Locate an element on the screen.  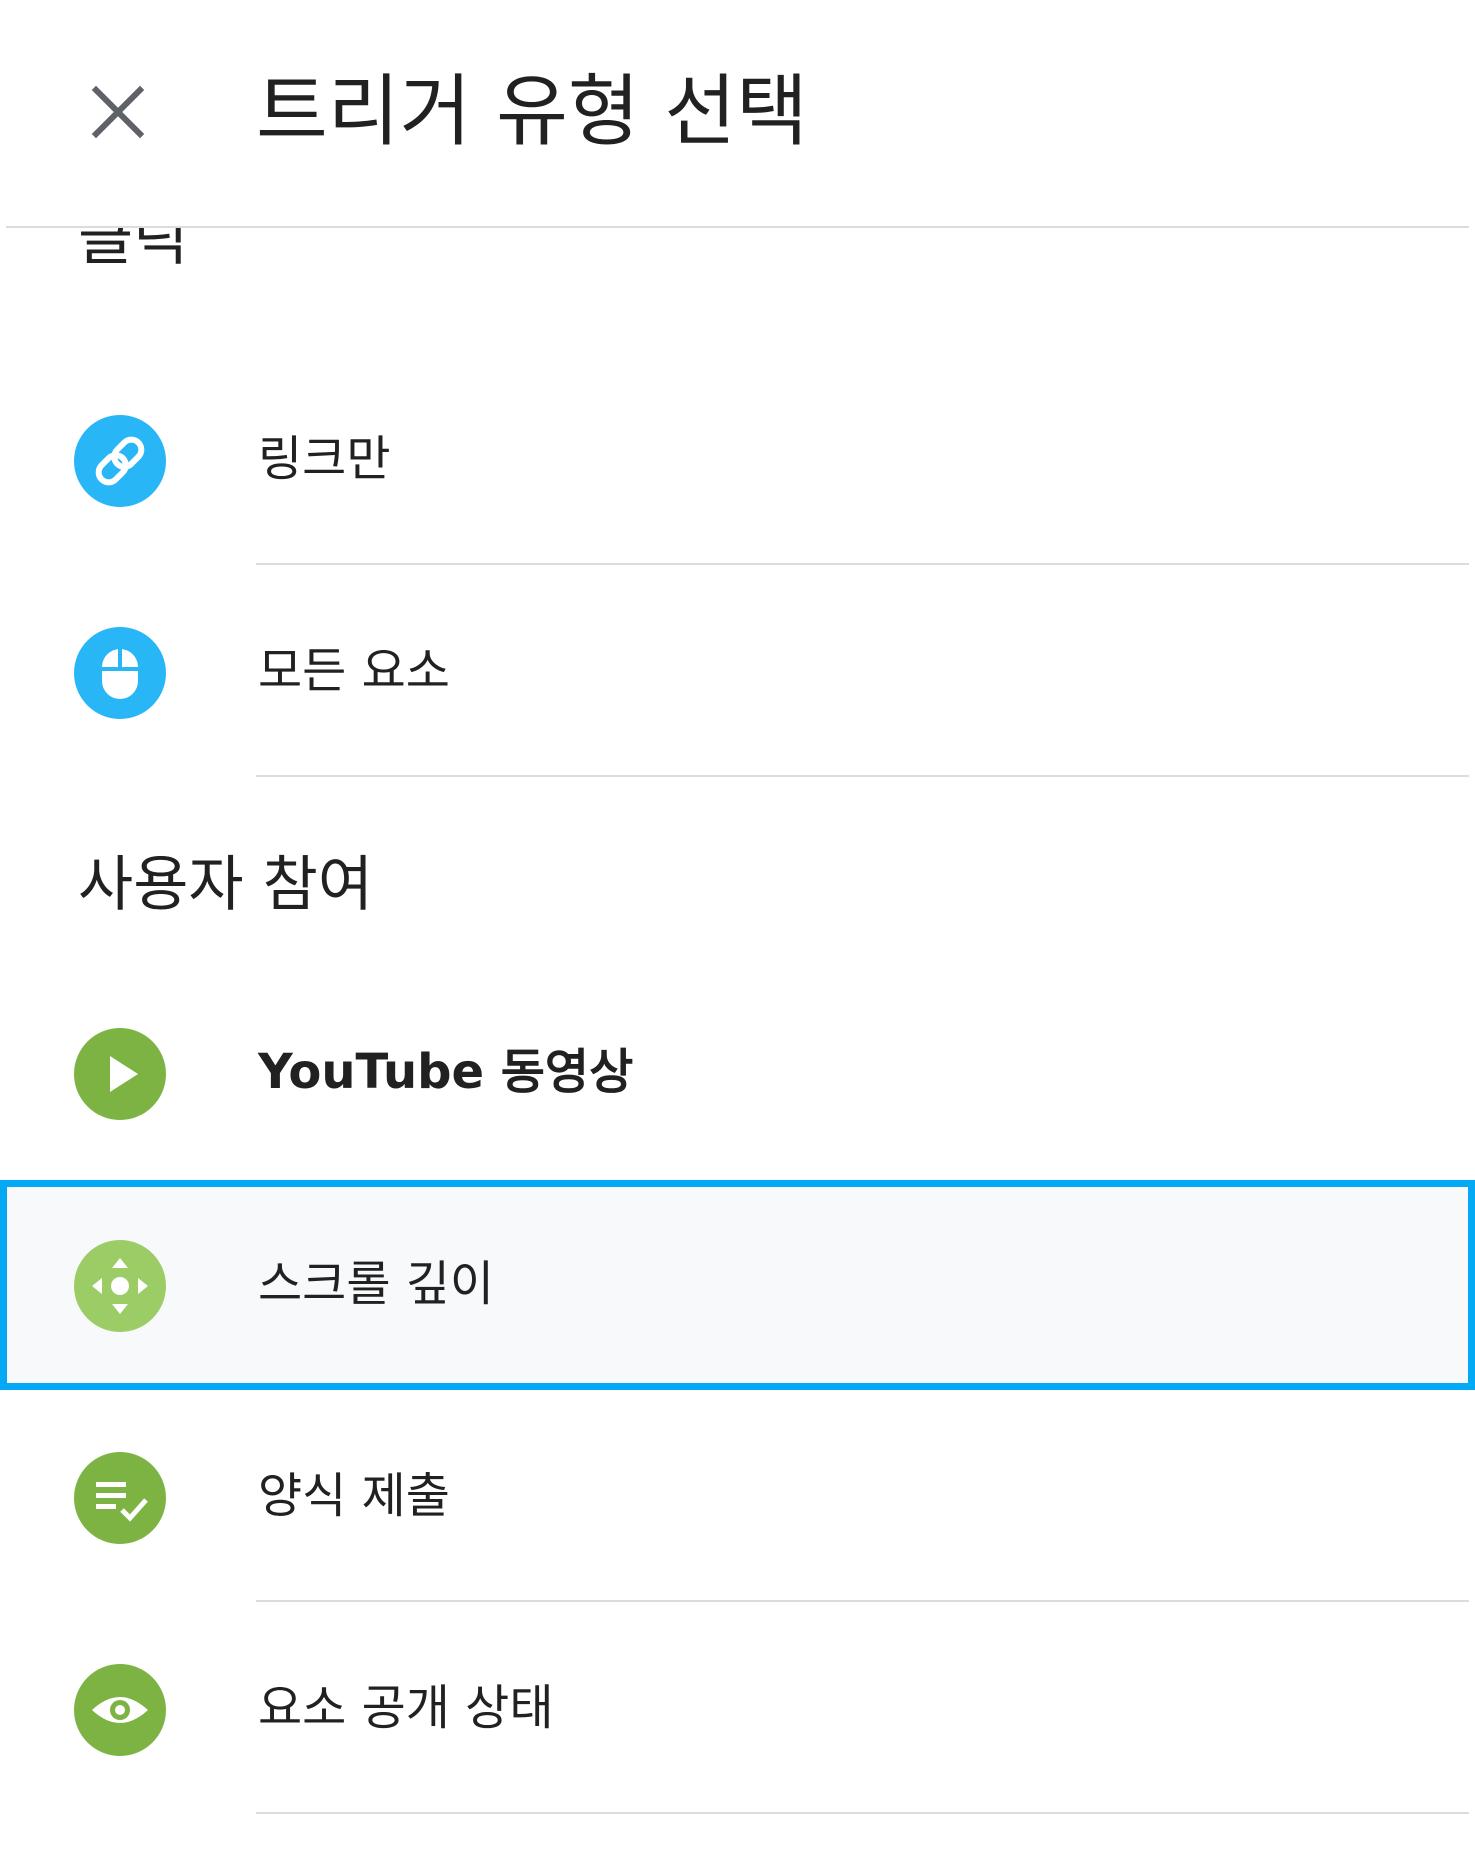
trigger-item-label: 요소 공개 상태 is located at coordinates (406, 1708).